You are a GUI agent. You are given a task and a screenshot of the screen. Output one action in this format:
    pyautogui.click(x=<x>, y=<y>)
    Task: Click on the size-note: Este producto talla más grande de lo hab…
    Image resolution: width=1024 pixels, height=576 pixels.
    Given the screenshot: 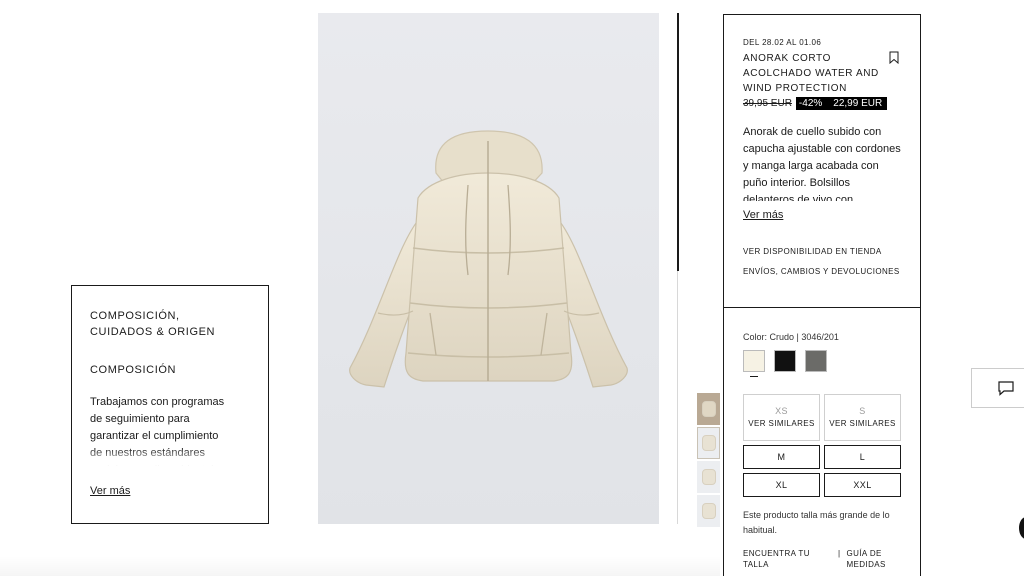 What is the action you would take?
    pyautogui.click(x=816, y=522)
    